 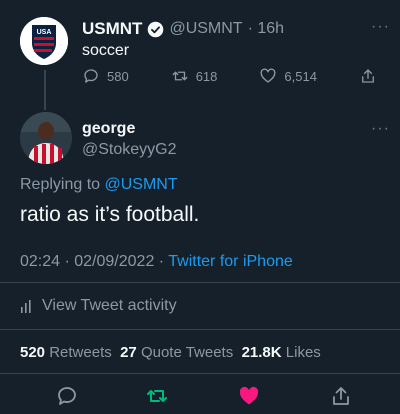 I want to click on retweet-button, so click(x=157, y=398).